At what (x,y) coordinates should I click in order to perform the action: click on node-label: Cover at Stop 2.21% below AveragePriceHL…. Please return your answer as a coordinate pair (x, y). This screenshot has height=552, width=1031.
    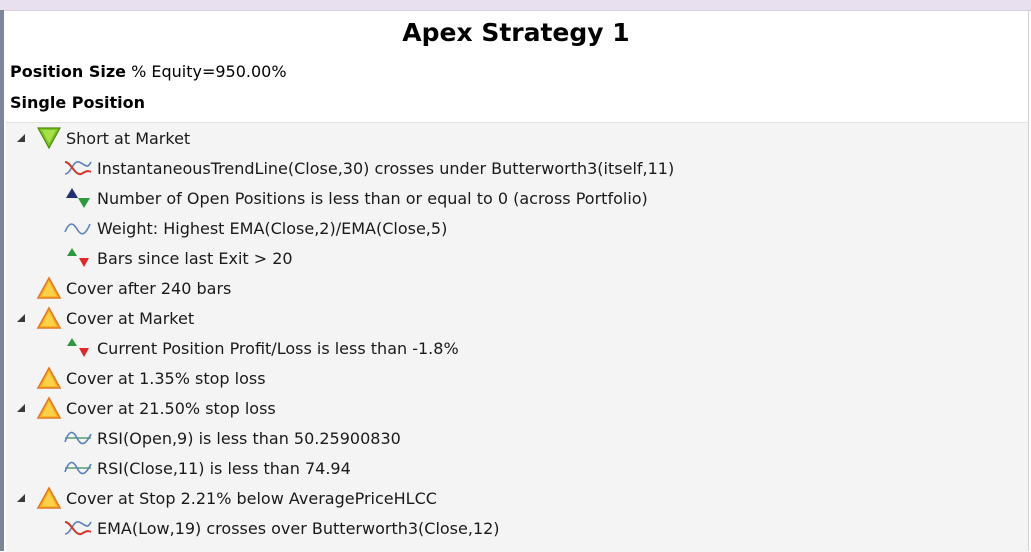
    Looking at the image, I should click on (251, 498).